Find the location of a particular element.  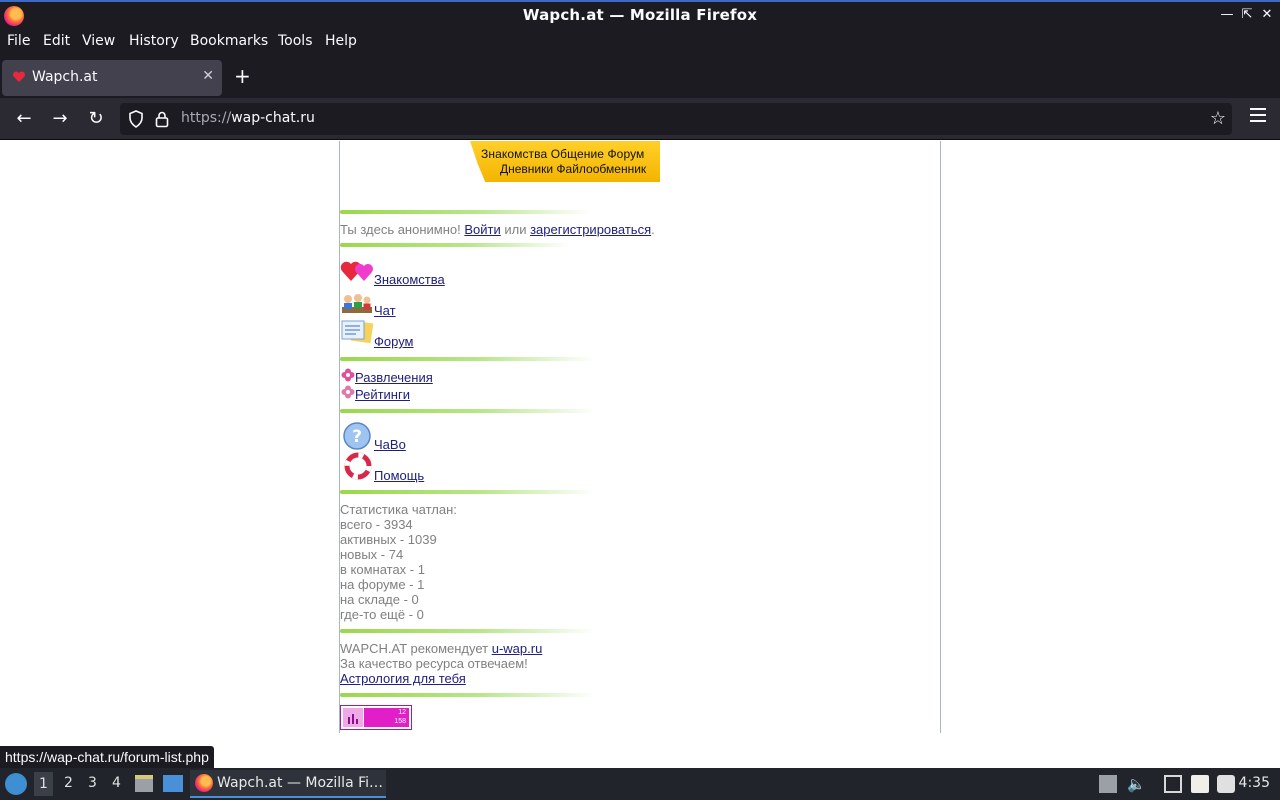

dating-link: Знакомства is located at coordinates (409, 279).